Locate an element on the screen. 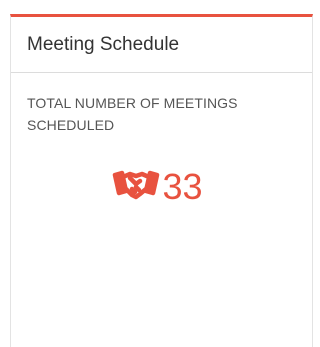 The height and width of the screenshot is (347, 320). handshake-icon is located at coordinates (136, 185).